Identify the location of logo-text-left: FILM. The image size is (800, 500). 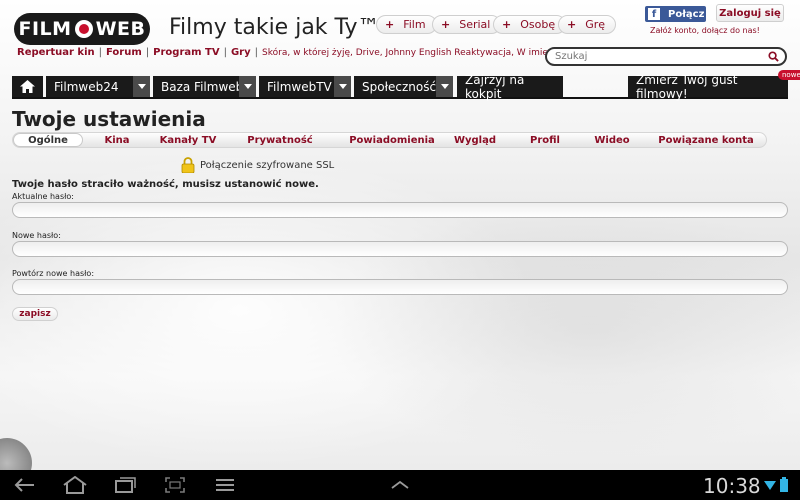
(45, 29).